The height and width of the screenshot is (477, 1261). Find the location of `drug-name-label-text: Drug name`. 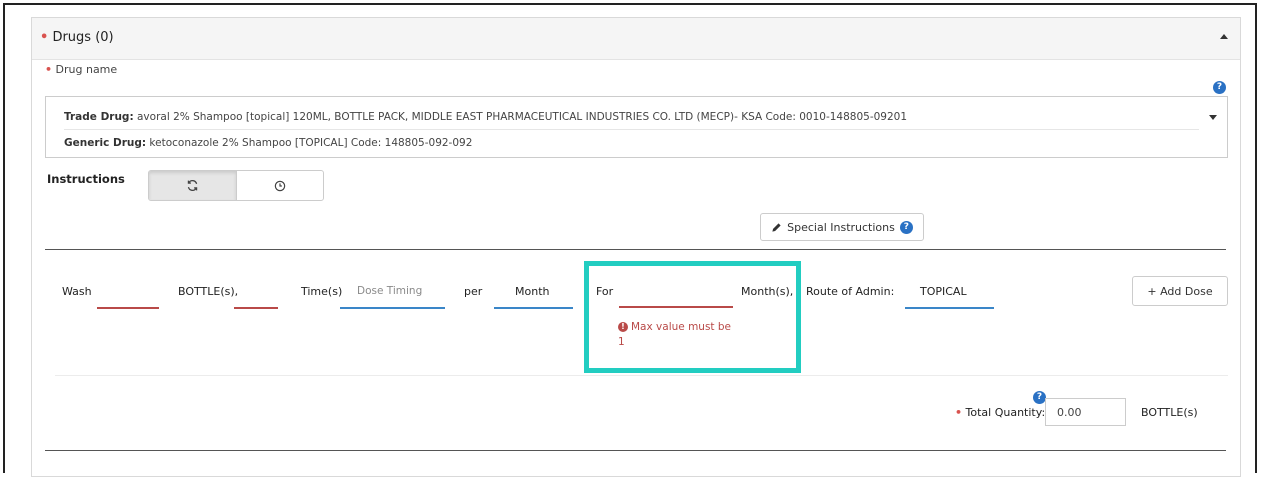

drug-name-label-text: Drug name is located at coordinates (86, 69).